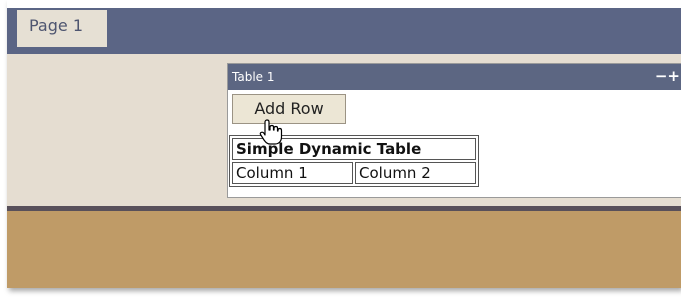 This screenshot has height=304, width=681. What do you see at coordinates (667, 77) in the screenshot?
I see `widget-resize-controls: −+` at bounding box center [667, 77].